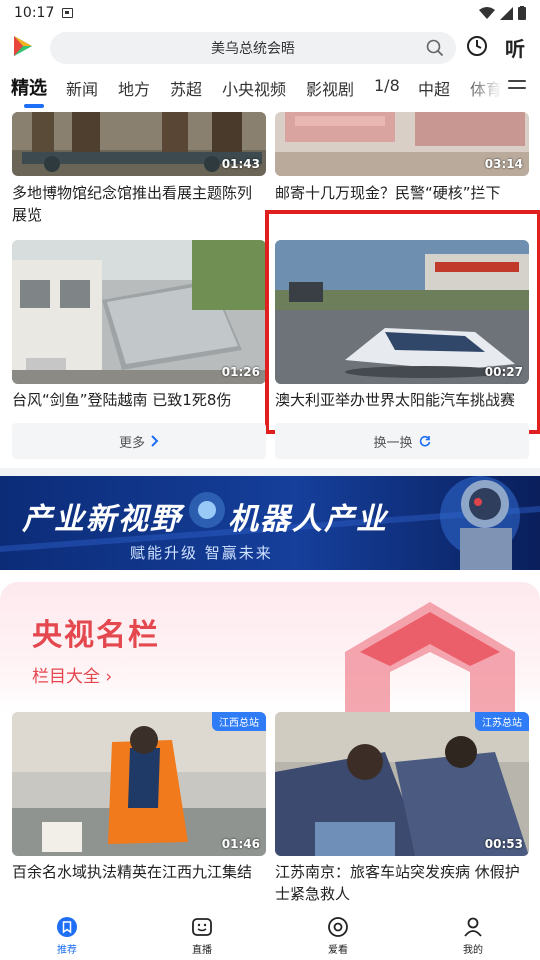 This screenshot has width=540, height=960. I want to click on video-title: 百余名水域执法精英在江西九江集结, so click(132, 872).